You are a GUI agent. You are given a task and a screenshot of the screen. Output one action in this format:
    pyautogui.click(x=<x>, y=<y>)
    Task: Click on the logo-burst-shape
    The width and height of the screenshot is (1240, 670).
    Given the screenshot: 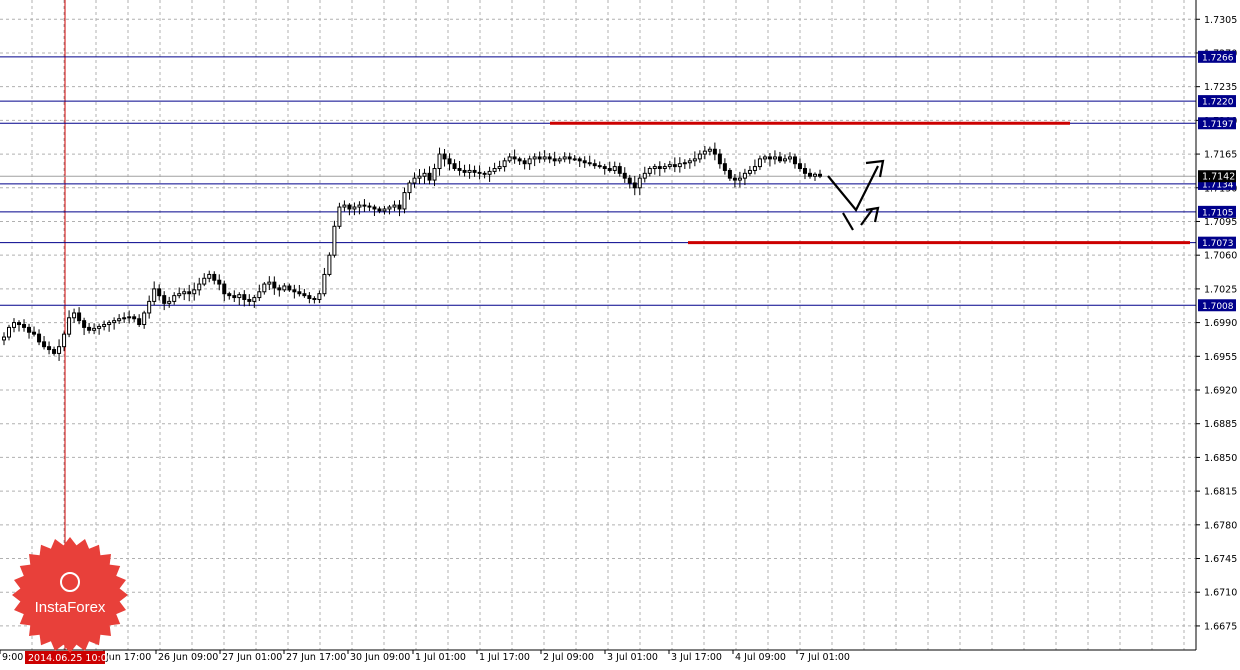 What is the action you would take?
    pyautogui.click(x=70, y=595)
    